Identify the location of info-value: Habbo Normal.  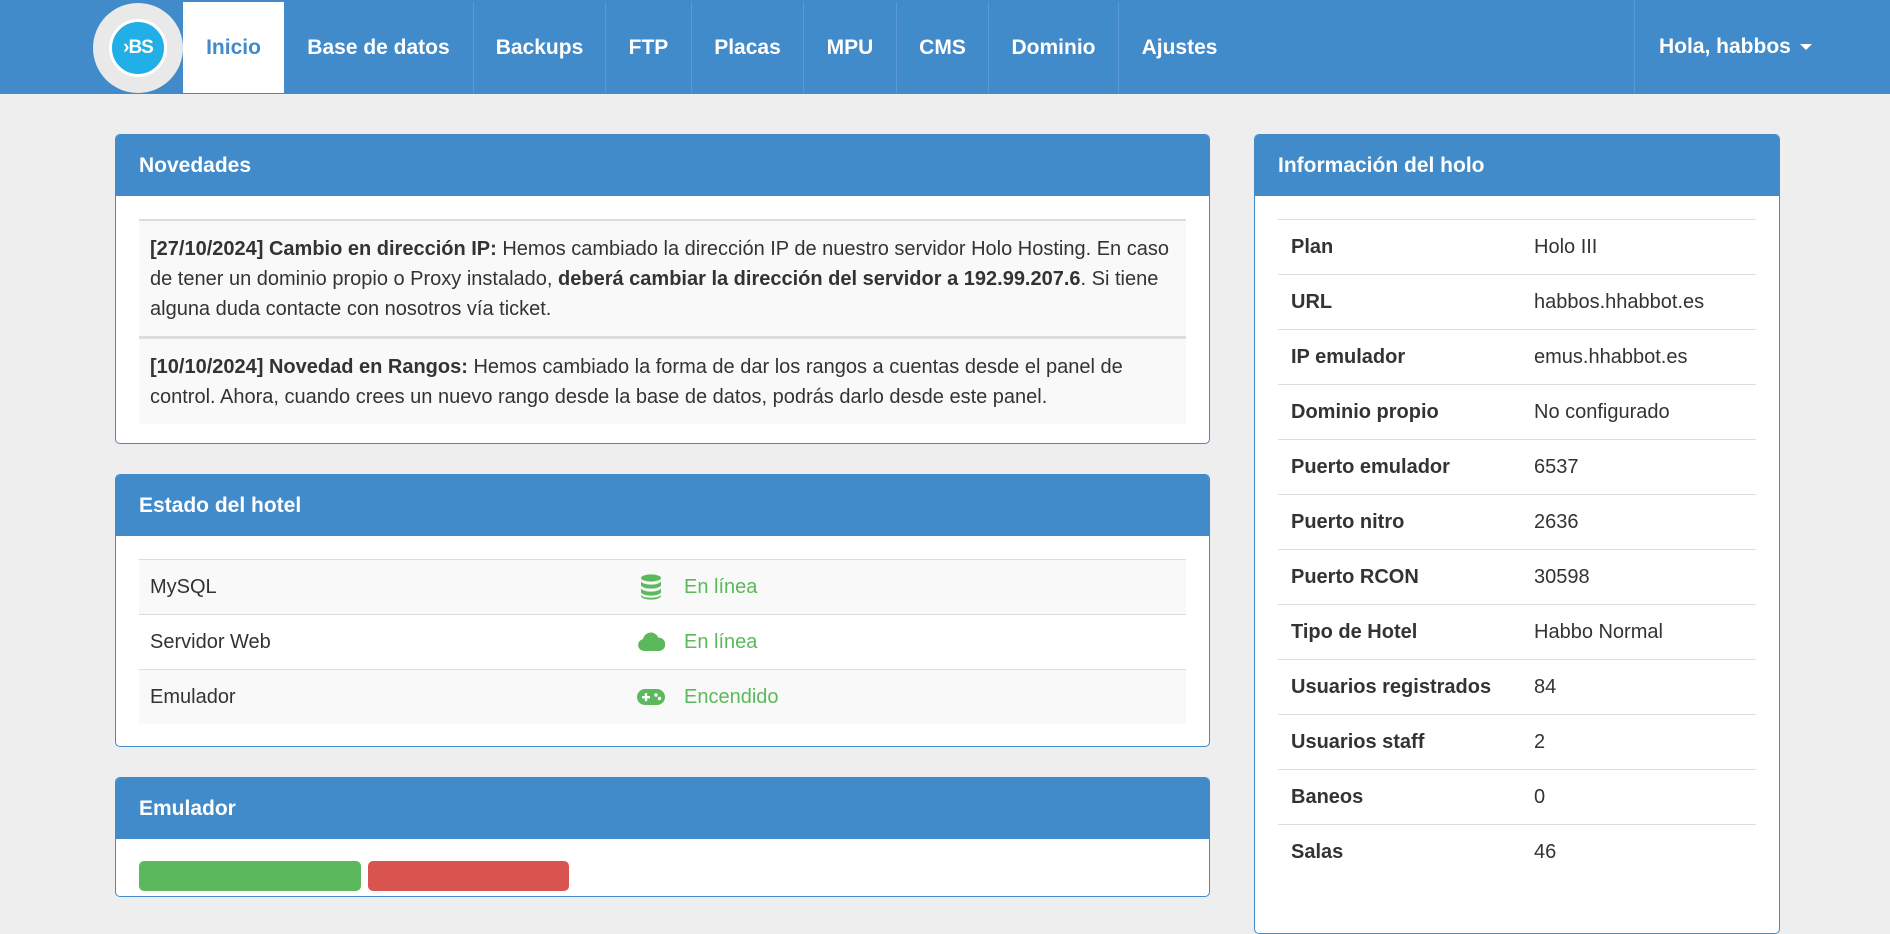
(1598, 631).